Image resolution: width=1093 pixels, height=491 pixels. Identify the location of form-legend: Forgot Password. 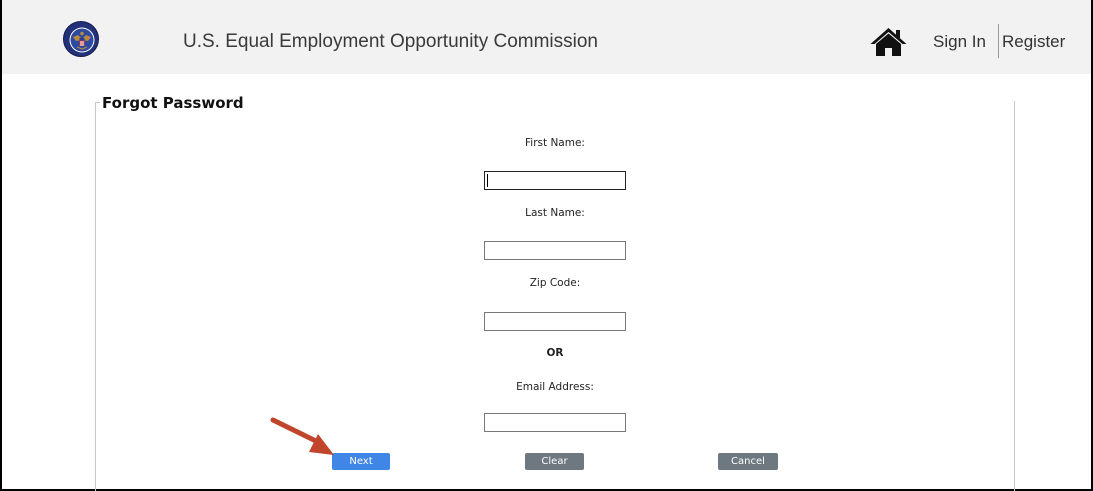
(174, 103).